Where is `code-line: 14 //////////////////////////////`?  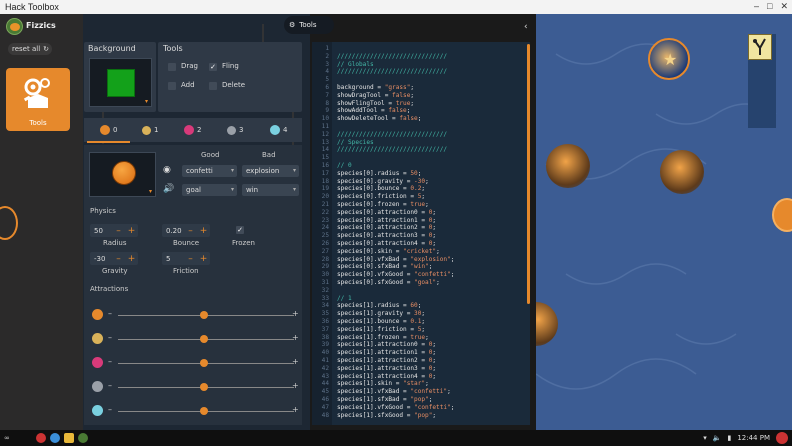 code-line: 14 ////////////////////////////// is located at coordinates (421, 150).